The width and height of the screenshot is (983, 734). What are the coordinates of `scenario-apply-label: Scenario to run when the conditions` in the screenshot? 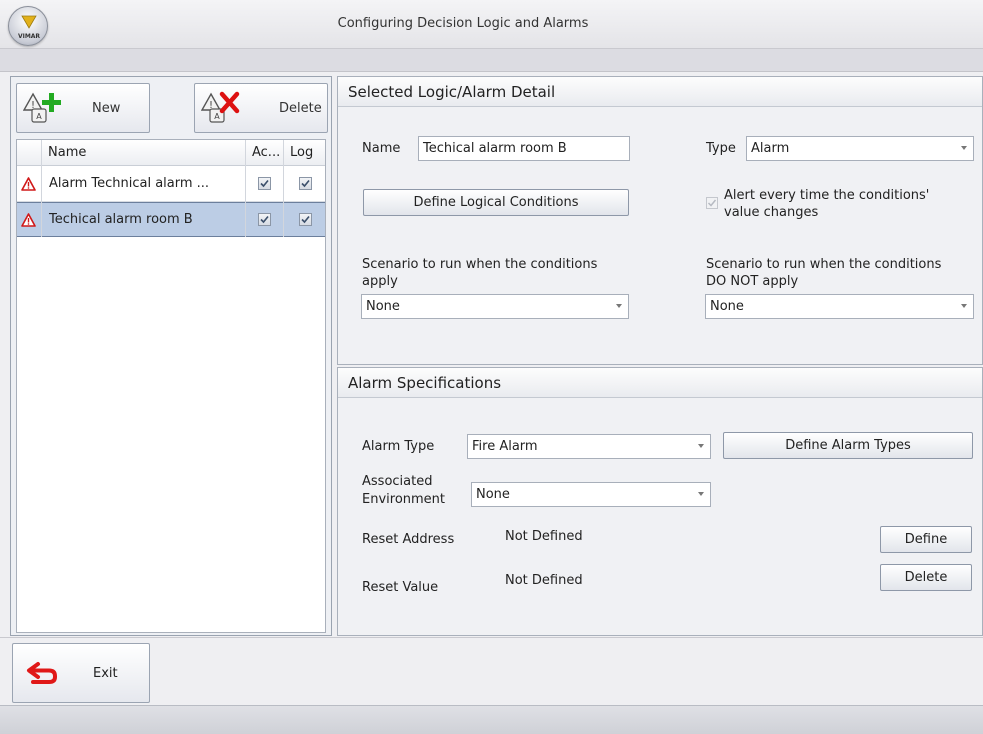 It's located at (480, 264).